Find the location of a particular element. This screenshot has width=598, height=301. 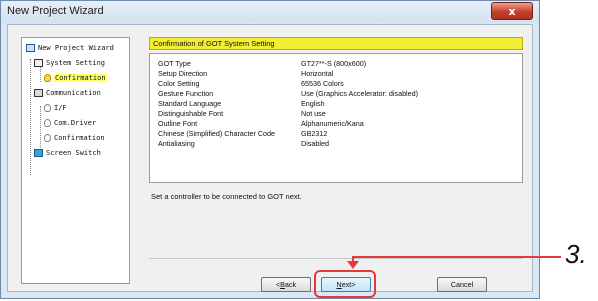

tree-item-com-driver: Com.Driver is located at coordinates (70, 123).